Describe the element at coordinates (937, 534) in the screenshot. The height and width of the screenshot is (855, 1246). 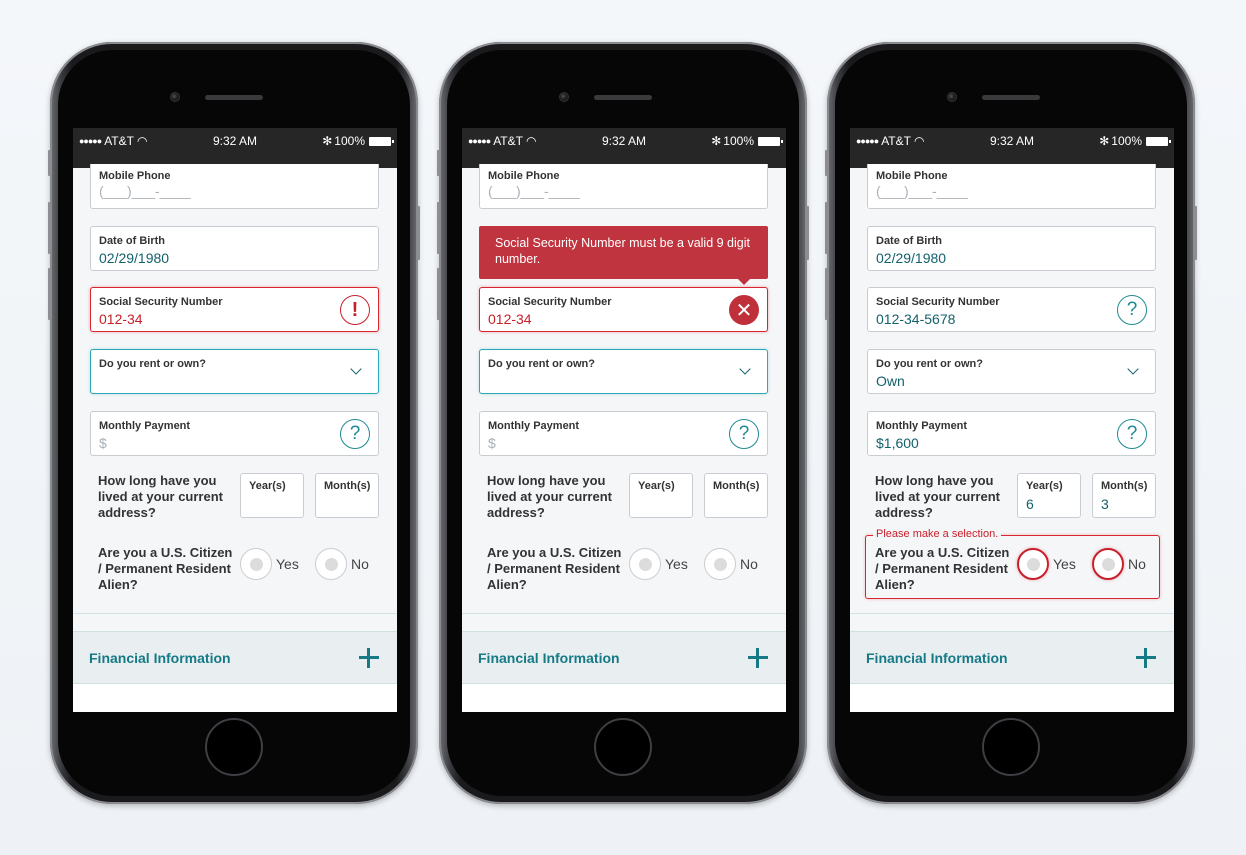
I see `citizen-error-message: Please make a selection.` at that location.